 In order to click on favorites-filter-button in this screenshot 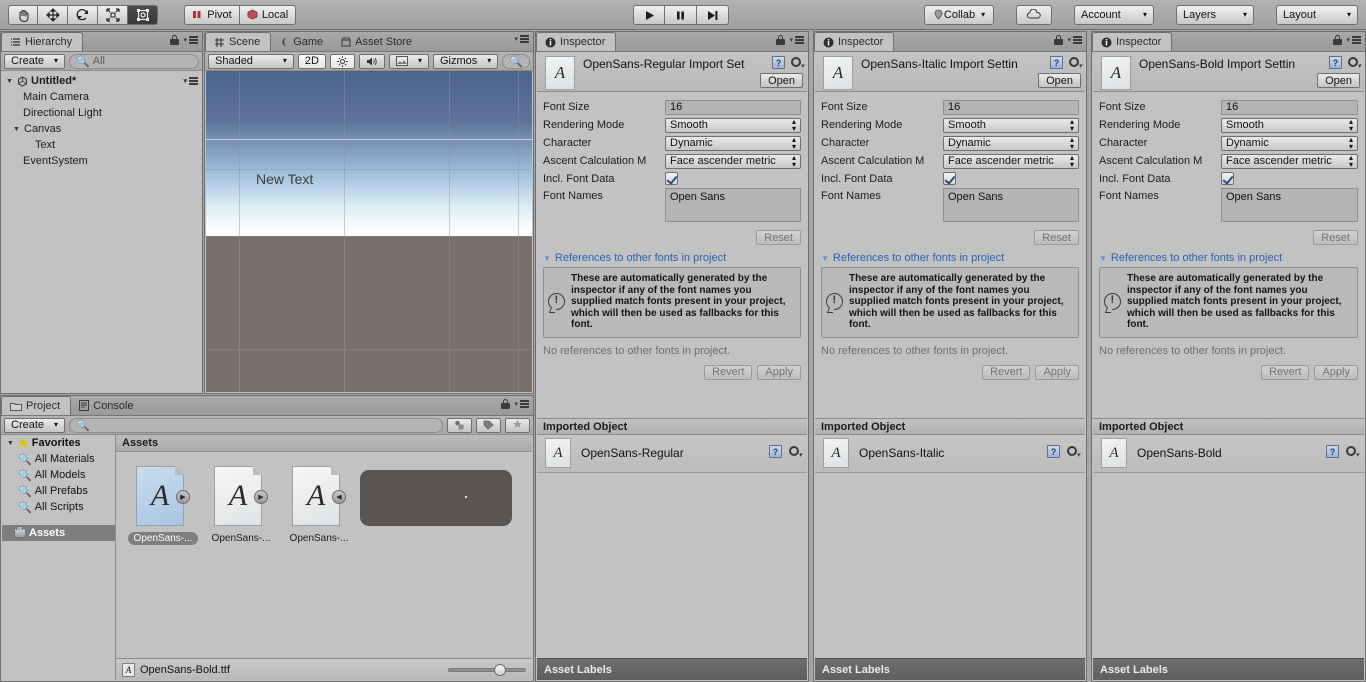, I will do `click(517, 425)`.